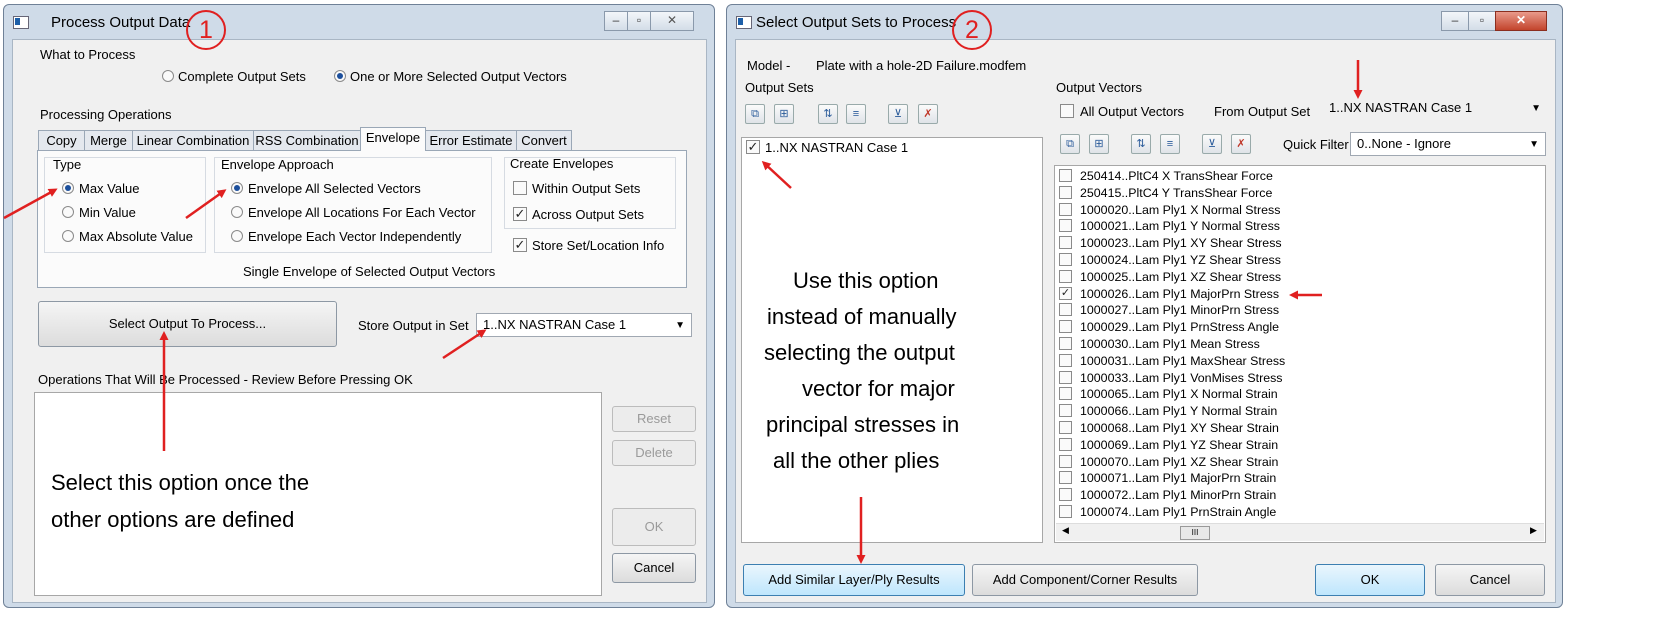 This screenshot has height=643, width=1663. I want to click on arrow-to-max-value, so click(30, 204).